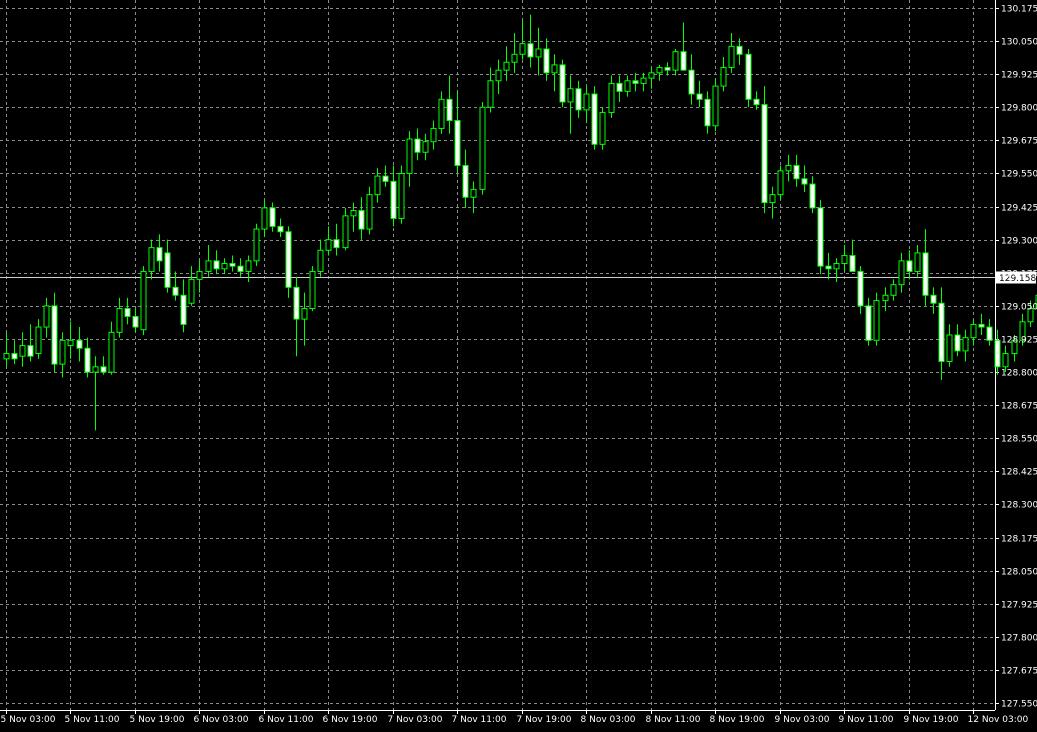  I want to click on price-axis-label: 128.300, so click(1019, 506).